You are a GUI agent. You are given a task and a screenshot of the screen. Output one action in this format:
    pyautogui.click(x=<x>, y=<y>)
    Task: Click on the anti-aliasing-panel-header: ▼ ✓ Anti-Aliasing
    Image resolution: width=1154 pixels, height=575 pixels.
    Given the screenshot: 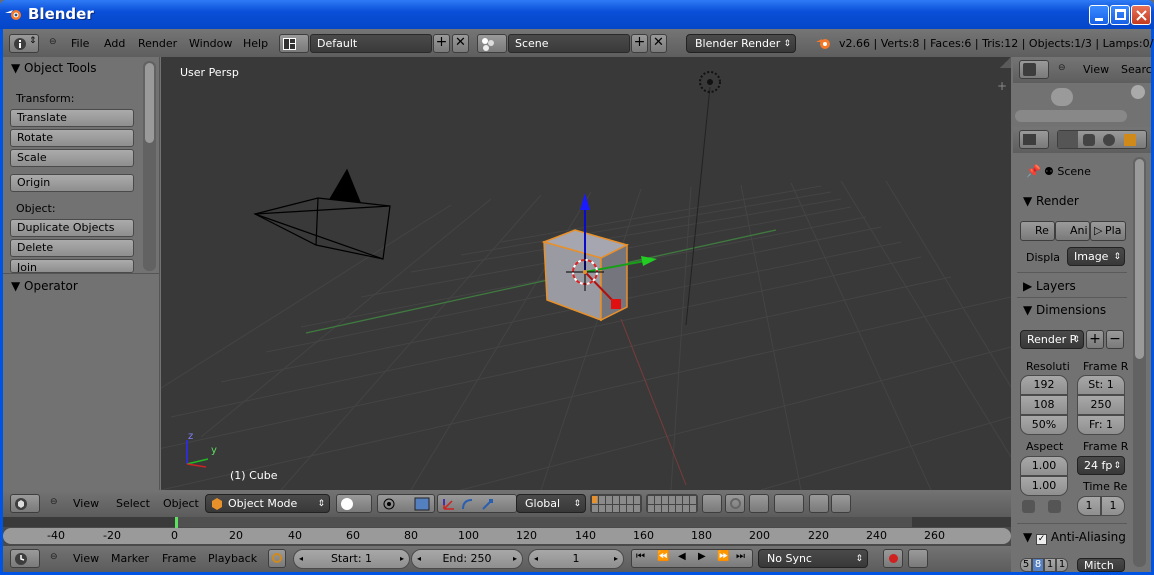 What is the action you would take?
    pyautogui.click(x=1074, y=537)
    